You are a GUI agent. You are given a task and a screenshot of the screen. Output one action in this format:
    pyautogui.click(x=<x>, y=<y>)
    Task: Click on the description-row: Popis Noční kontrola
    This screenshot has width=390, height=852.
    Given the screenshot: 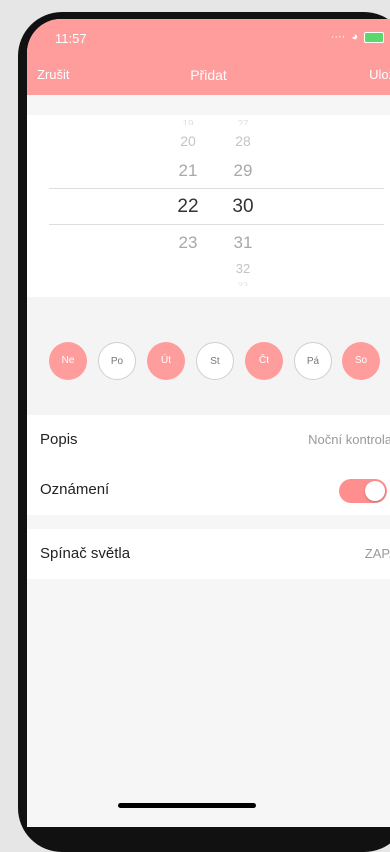 What is the action you would take?
    pyautogui.click(x=208, y=440)
    